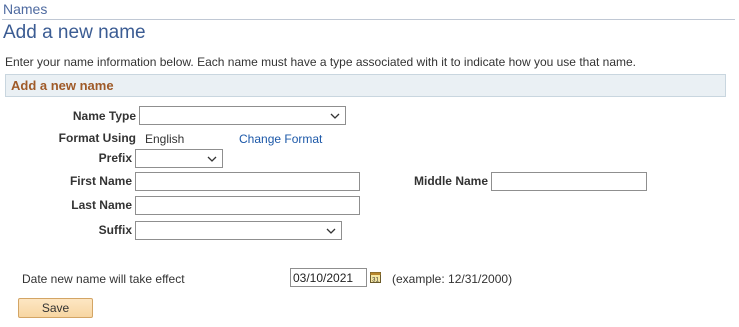 The width and height of the screenshot is (739, 327). I want to click on page-title: Add a new name, so click(74, 32).